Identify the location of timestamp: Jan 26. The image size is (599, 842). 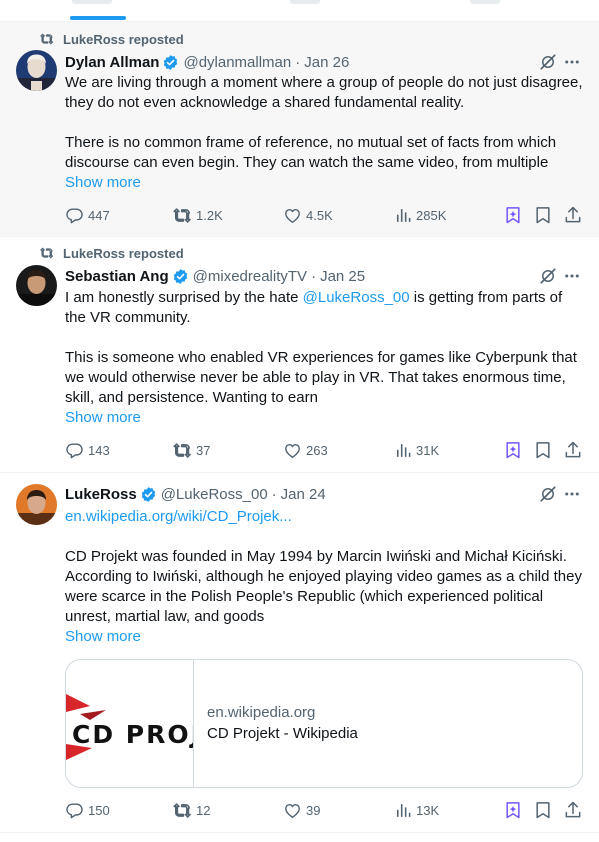
(326, 62).